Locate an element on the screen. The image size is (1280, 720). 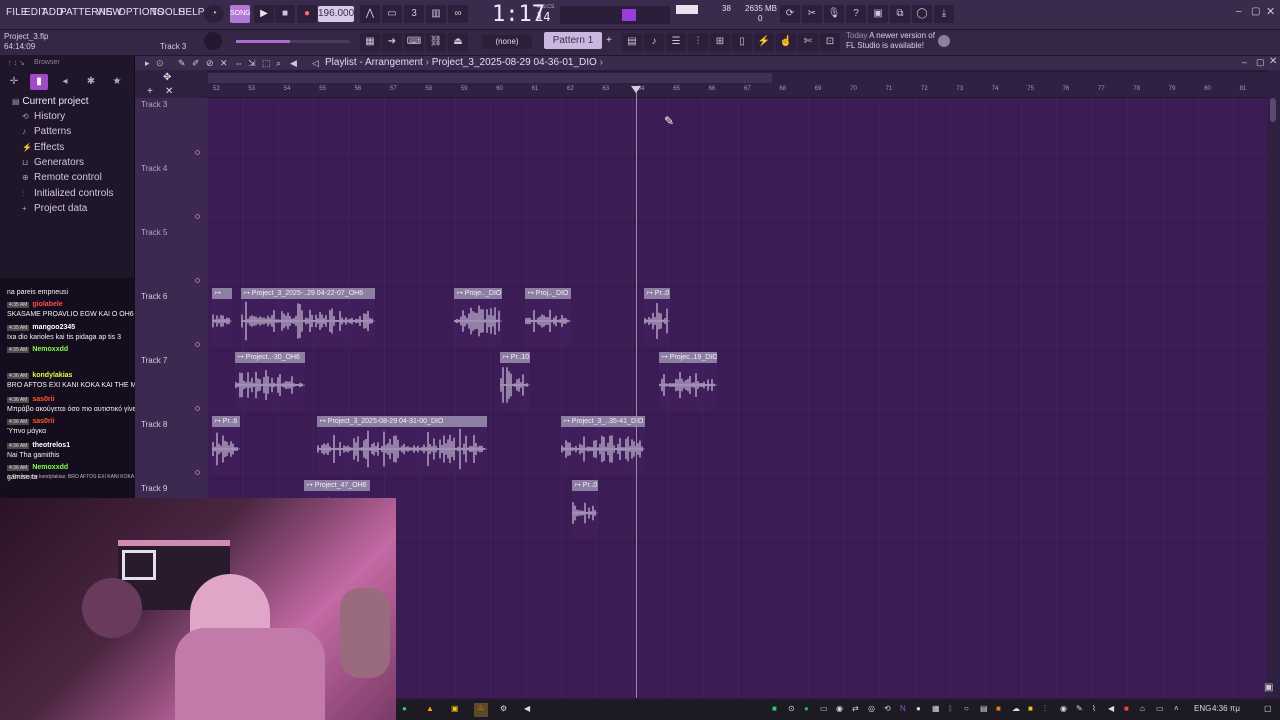
track-name: Track 6 is located at coordinates (154, 296).